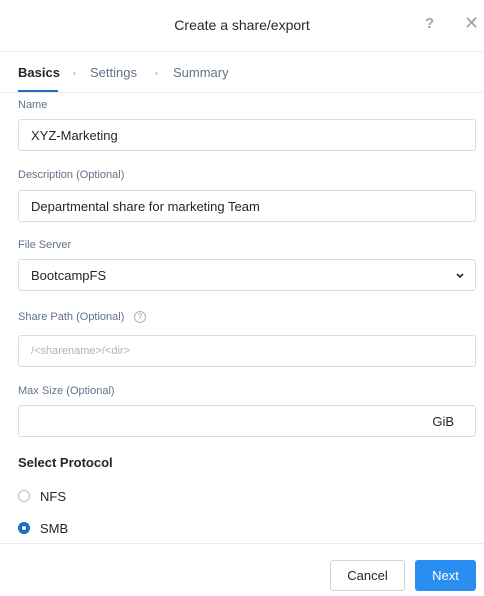 Image resolution: width=484 pixels, height=596 pixels. Describe the element at coordinates (201, 72) in the screenshot. I see `tab-summary: Summary` at that location.